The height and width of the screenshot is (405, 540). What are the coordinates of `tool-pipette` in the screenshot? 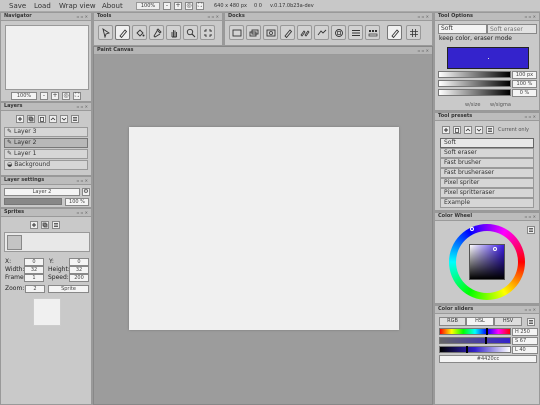 It's located at (156, 32).